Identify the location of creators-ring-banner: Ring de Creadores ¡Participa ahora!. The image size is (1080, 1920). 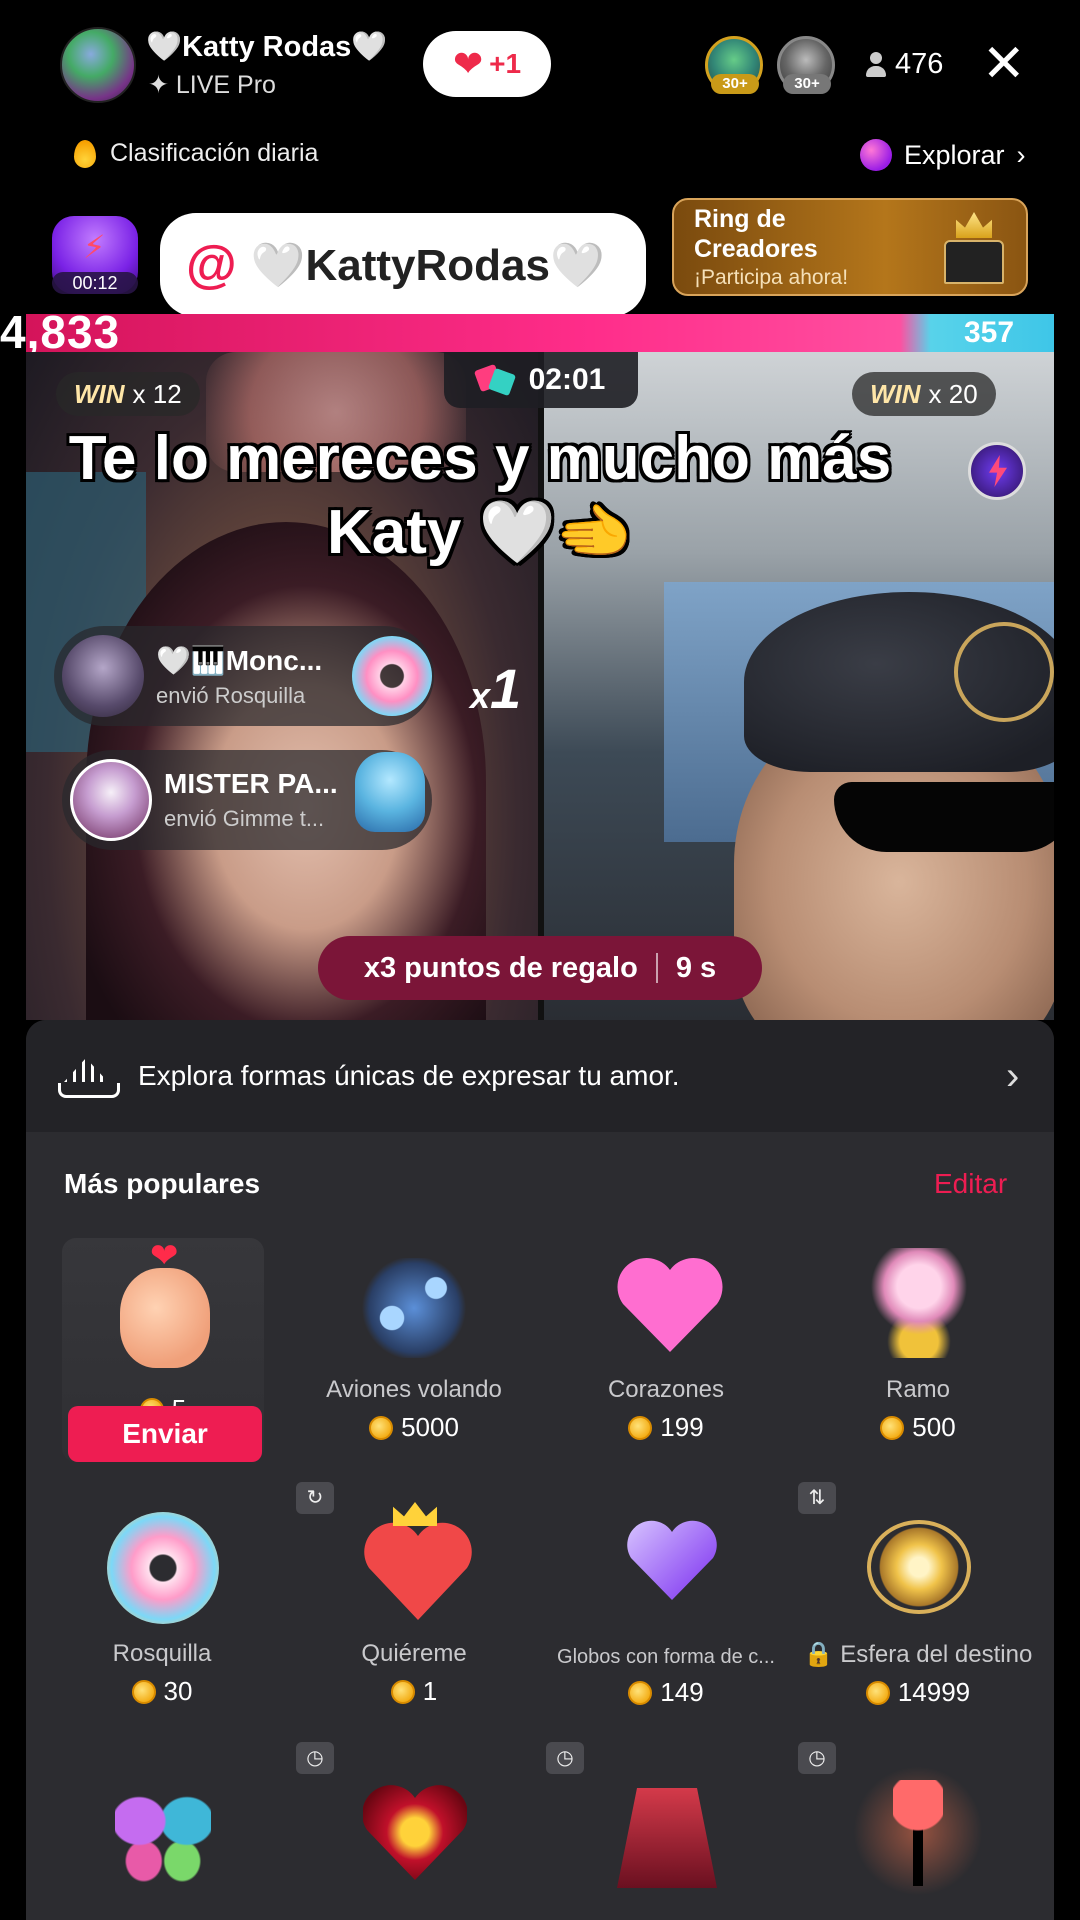
(850, 247).